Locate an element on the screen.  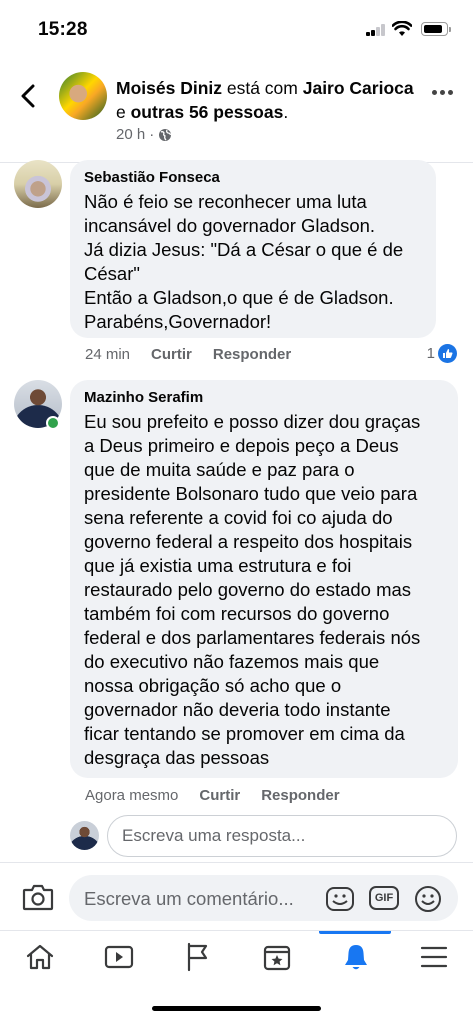
chevron-left-icon is located at coordinates (28, 96).